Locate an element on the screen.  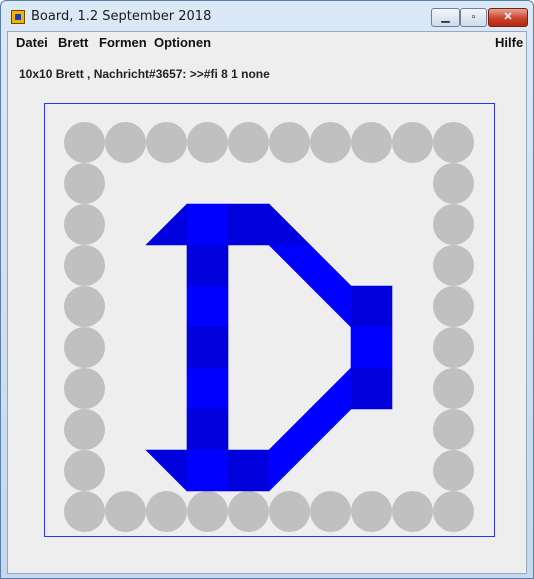
menu-formen: Formen is located at coordinates (123, 42).